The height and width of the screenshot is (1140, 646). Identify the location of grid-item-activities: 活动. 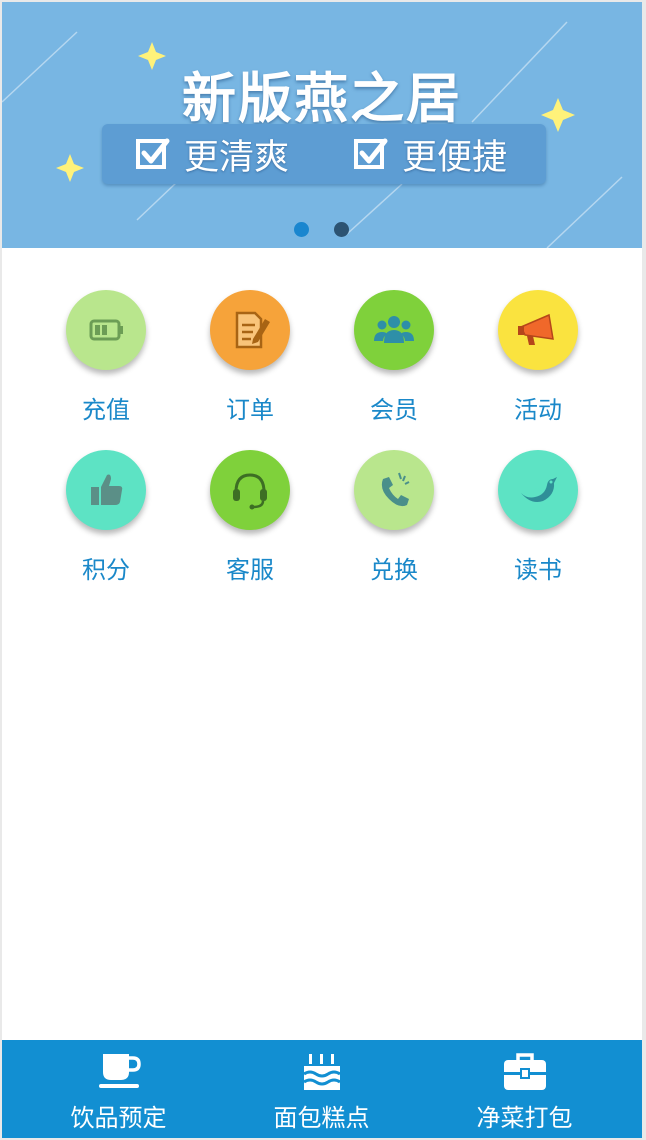
(538, 336).